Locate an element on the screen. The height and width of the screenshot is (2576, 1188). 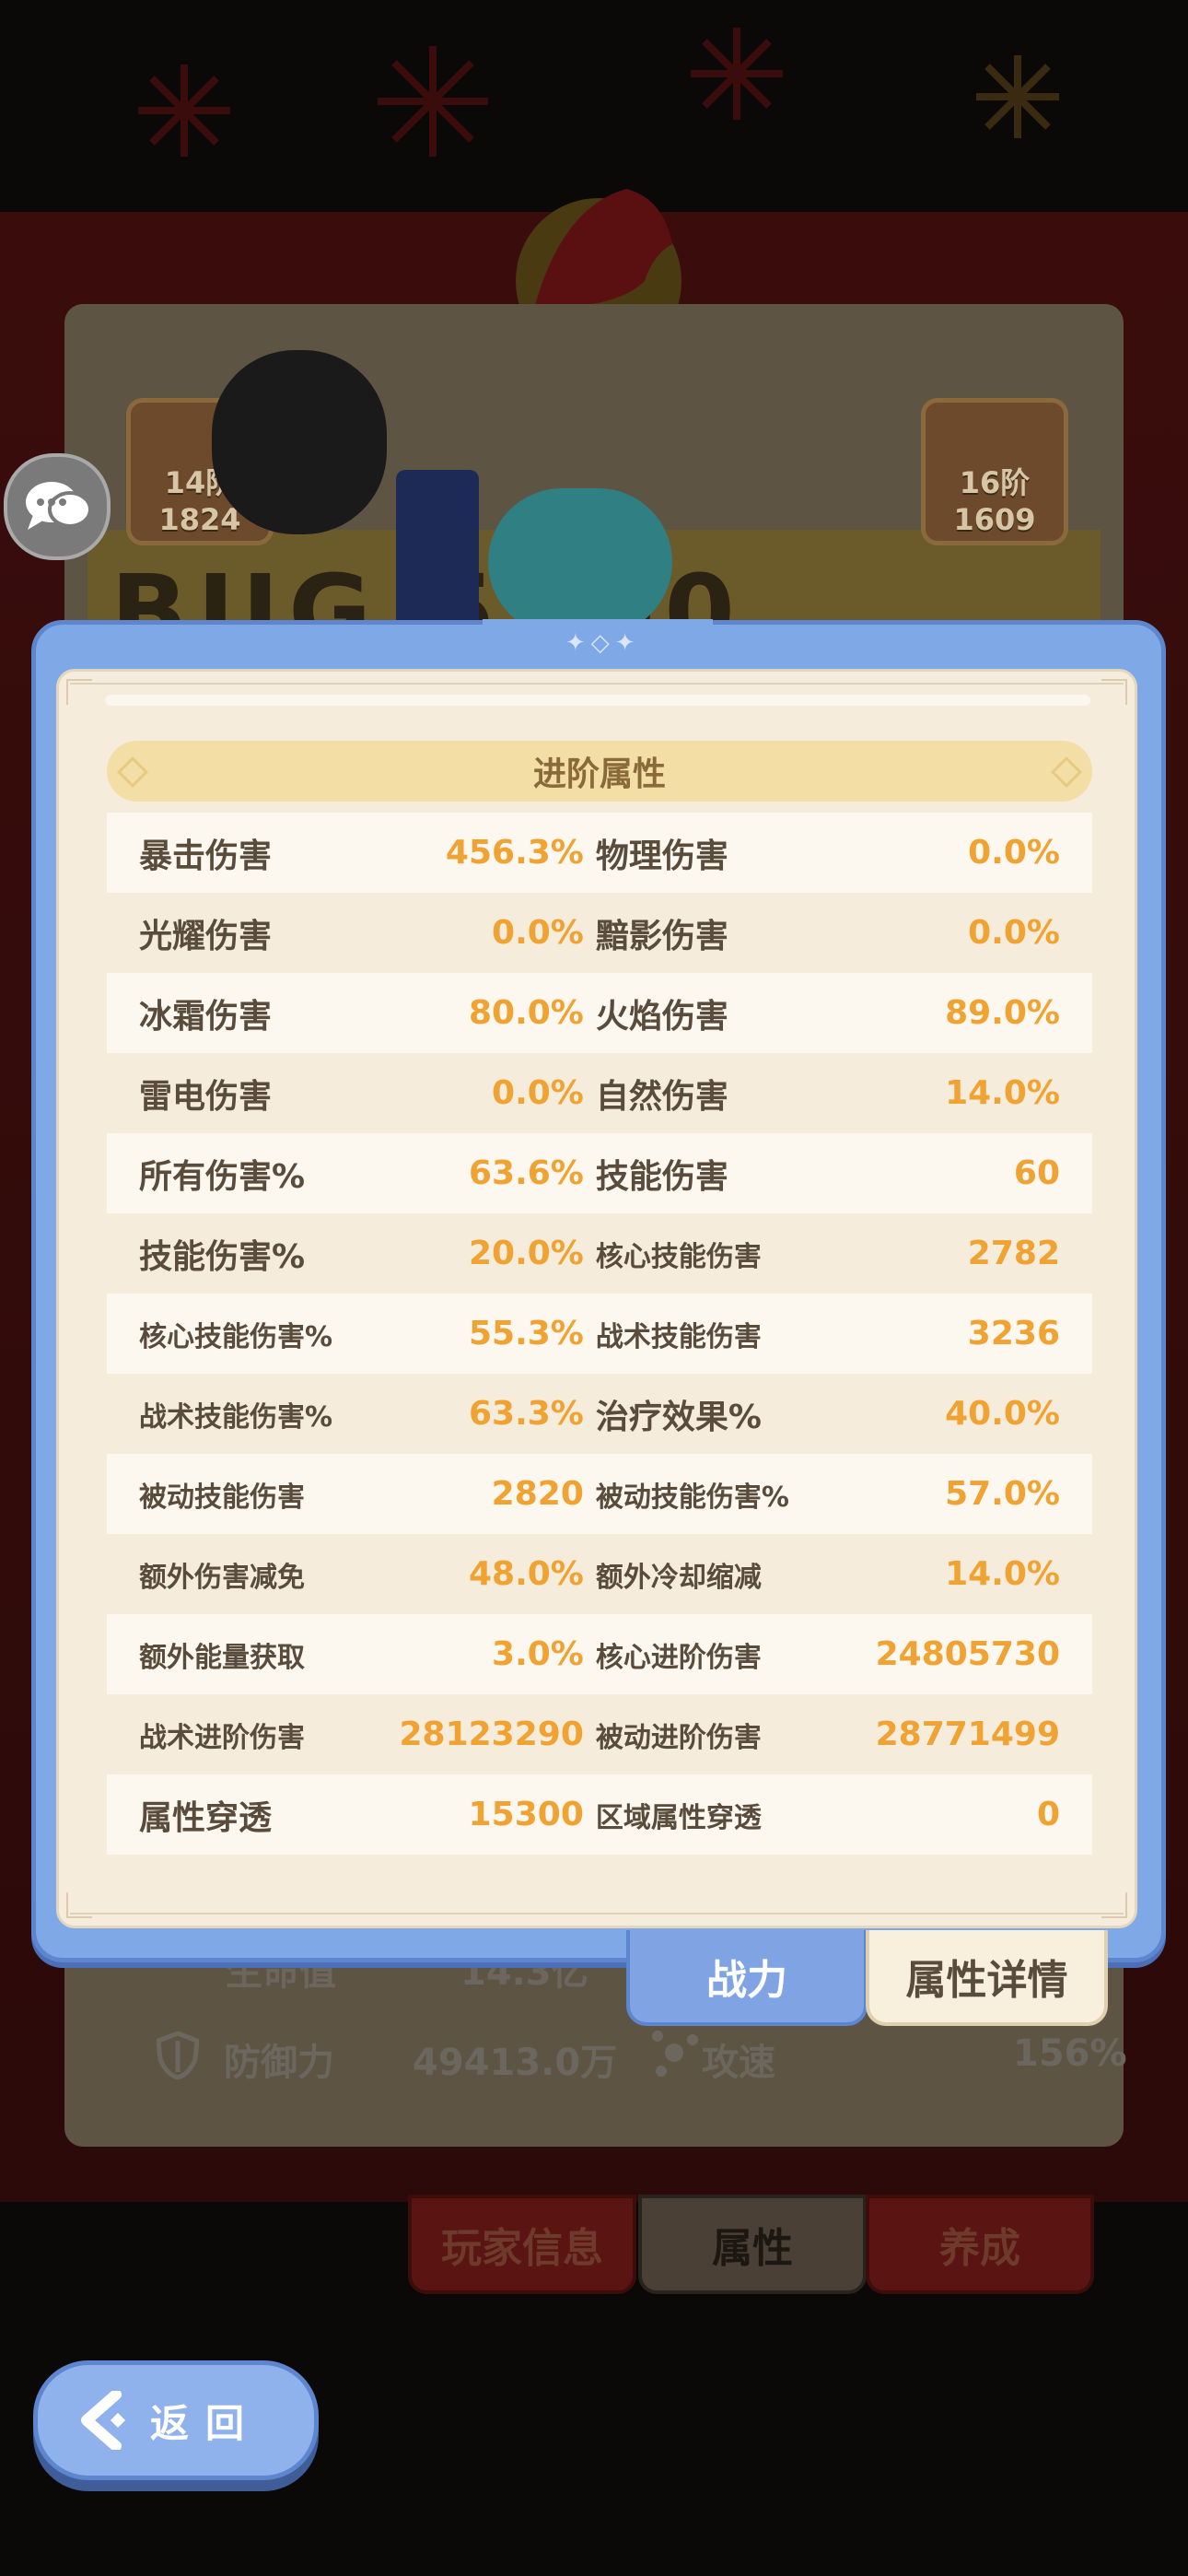
stat-value: 28123290 is located at coordinates (491, 1734).